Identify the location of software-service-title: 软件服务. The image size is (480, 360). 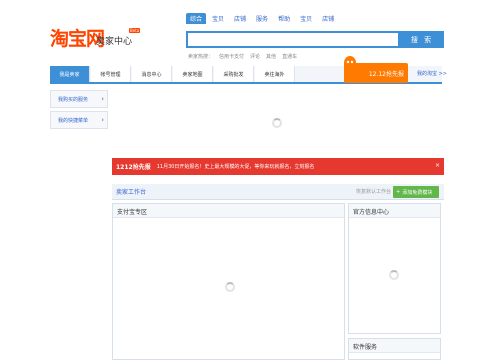
(394, 346).